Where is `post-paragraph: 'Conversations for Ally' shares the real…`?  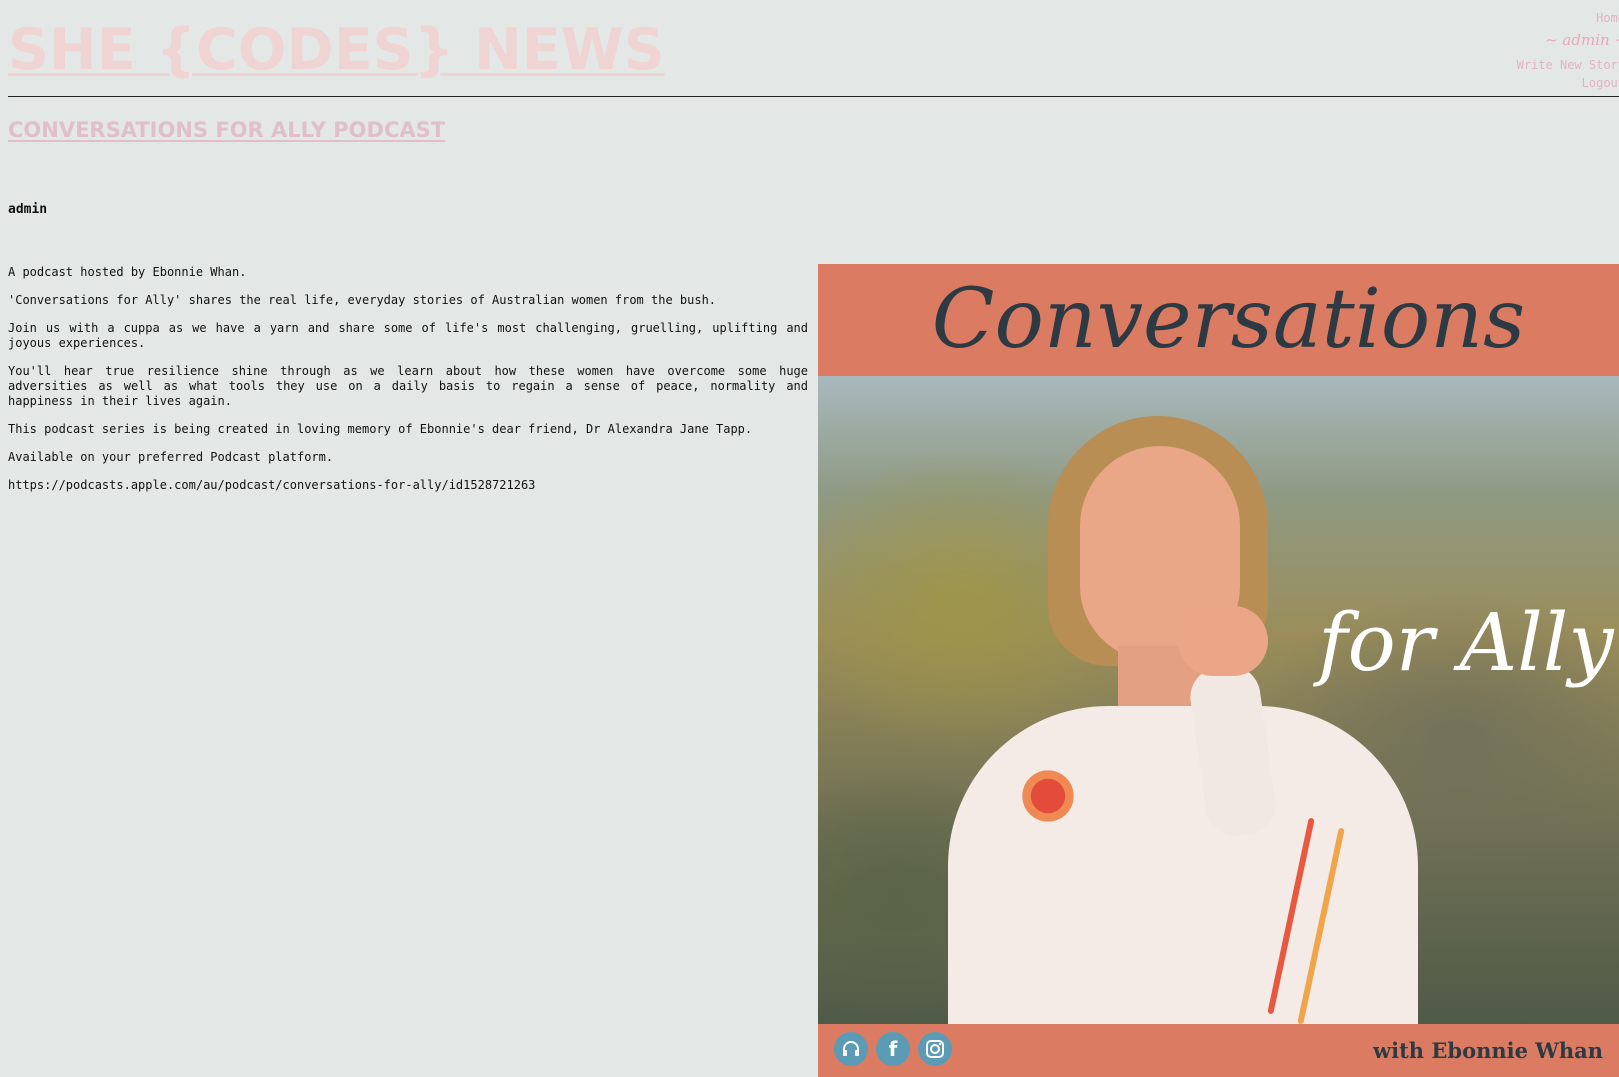 post-paragraph: 'Conversations for Ally' shares the real… is located at coordinates (362, 300).